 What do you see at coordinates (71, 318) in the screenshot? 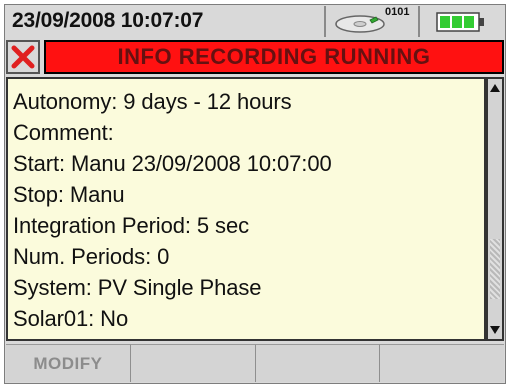
I see `info-row-solar01: Solar01: No` at bounding box center [71, 318].